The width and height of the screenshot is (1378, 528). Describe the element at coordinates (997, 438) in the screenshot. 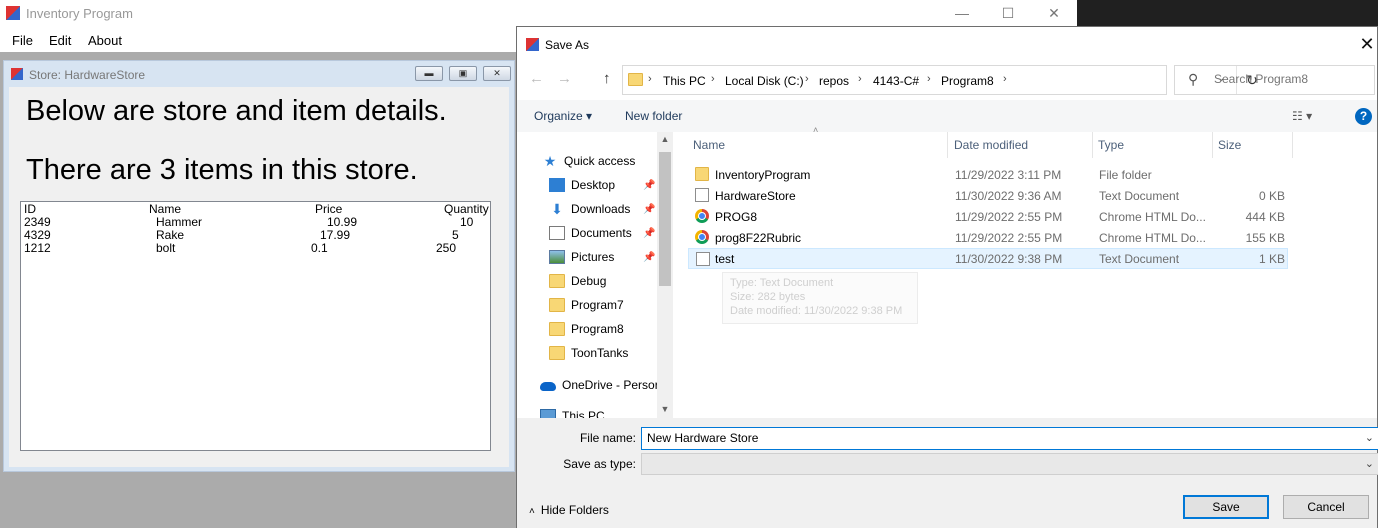

I see `file-name-input` at that location.